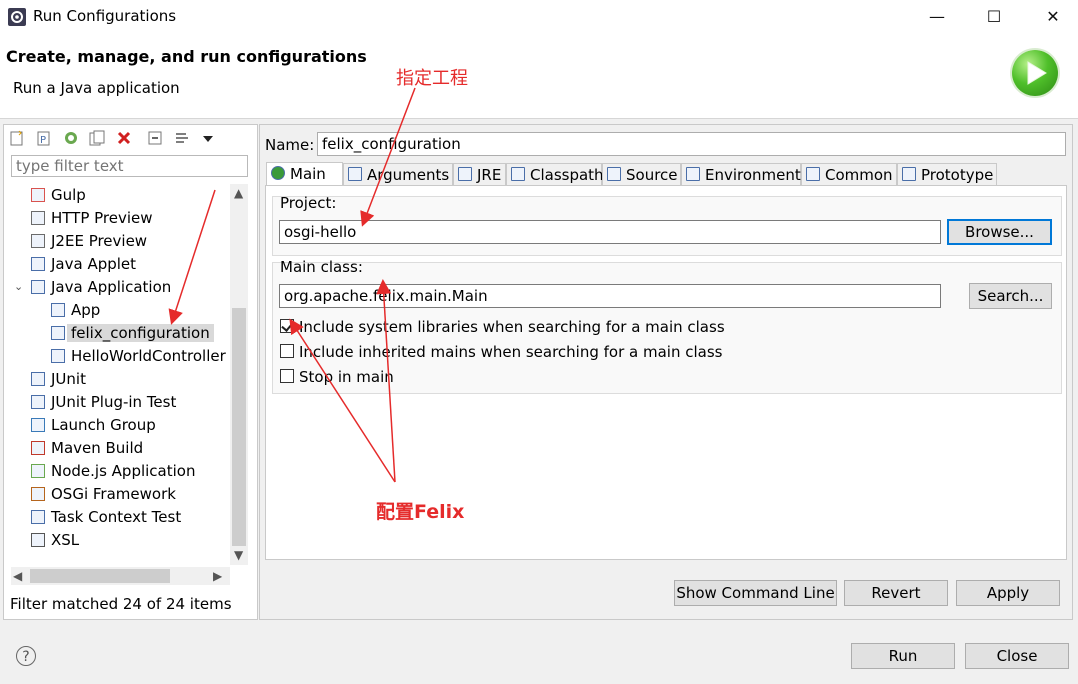  Describe the element at coordinates (342, 400) in the screenshot. I see `system-libraries-arrow` at that location.